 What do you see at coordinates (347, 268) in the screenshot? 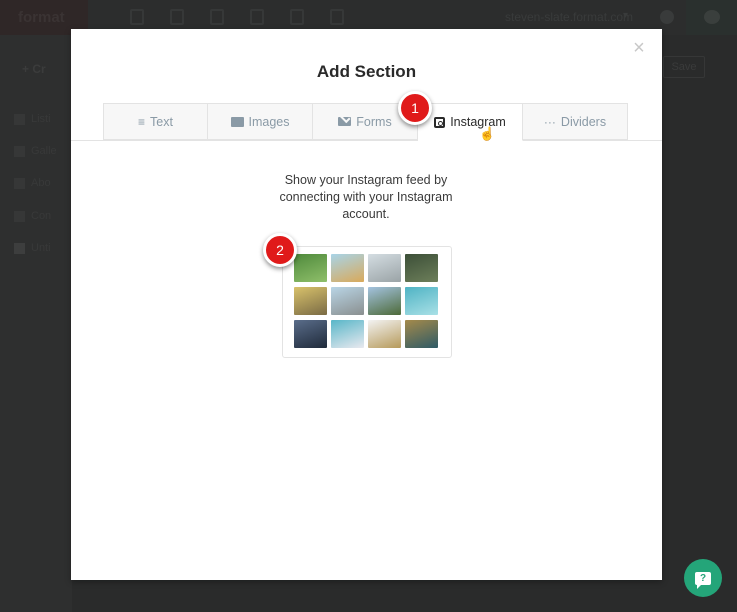
I see `preview-thumb-beach` at bounding box center [347, 268].